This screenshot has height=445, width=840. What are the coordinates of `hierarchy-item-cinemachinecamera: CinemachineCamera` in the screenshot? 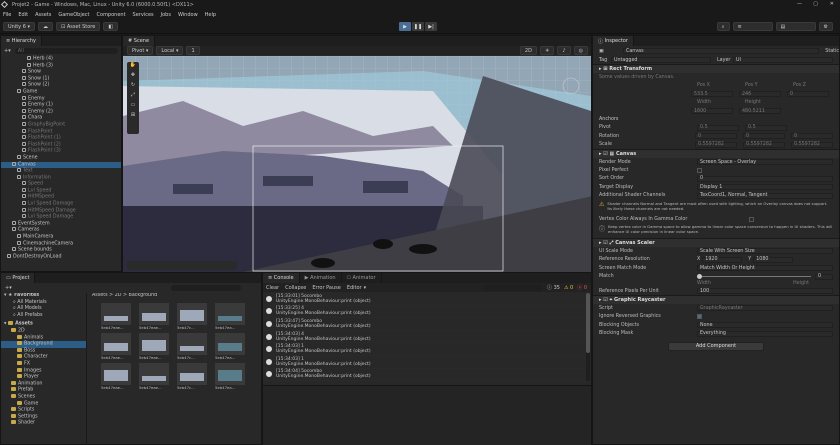 It's located at (61, 244).